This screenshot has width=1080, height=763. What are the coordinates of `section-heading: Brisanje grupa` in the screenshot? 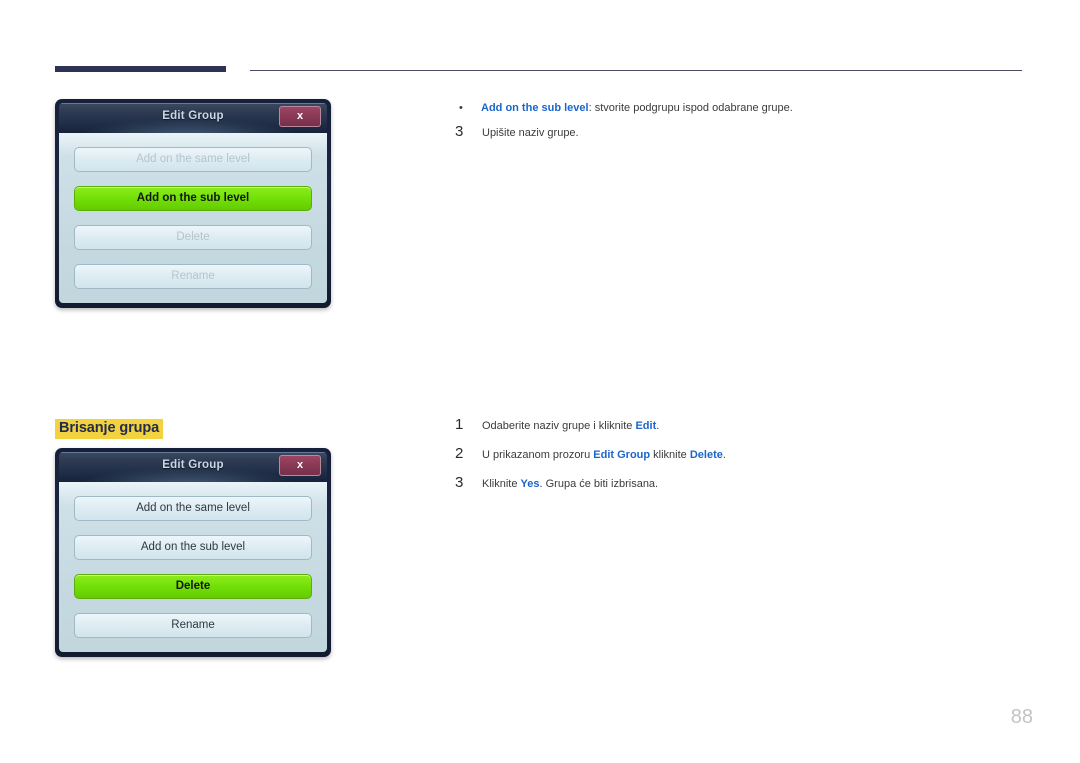 It's located at (109, 429).